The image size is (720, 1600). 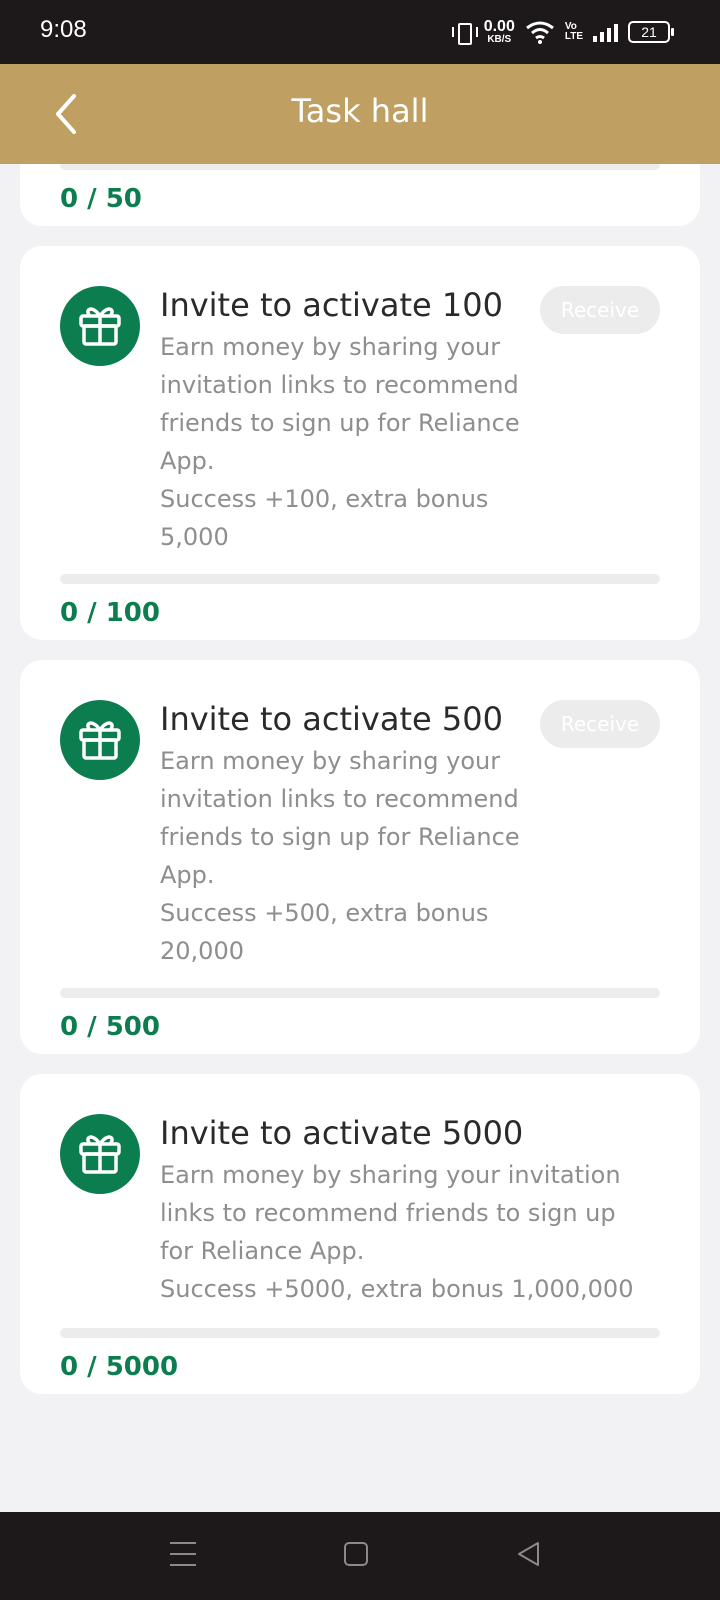 I want to click on description-line: Success +500, extra bonus, so click(x=324, y=913).